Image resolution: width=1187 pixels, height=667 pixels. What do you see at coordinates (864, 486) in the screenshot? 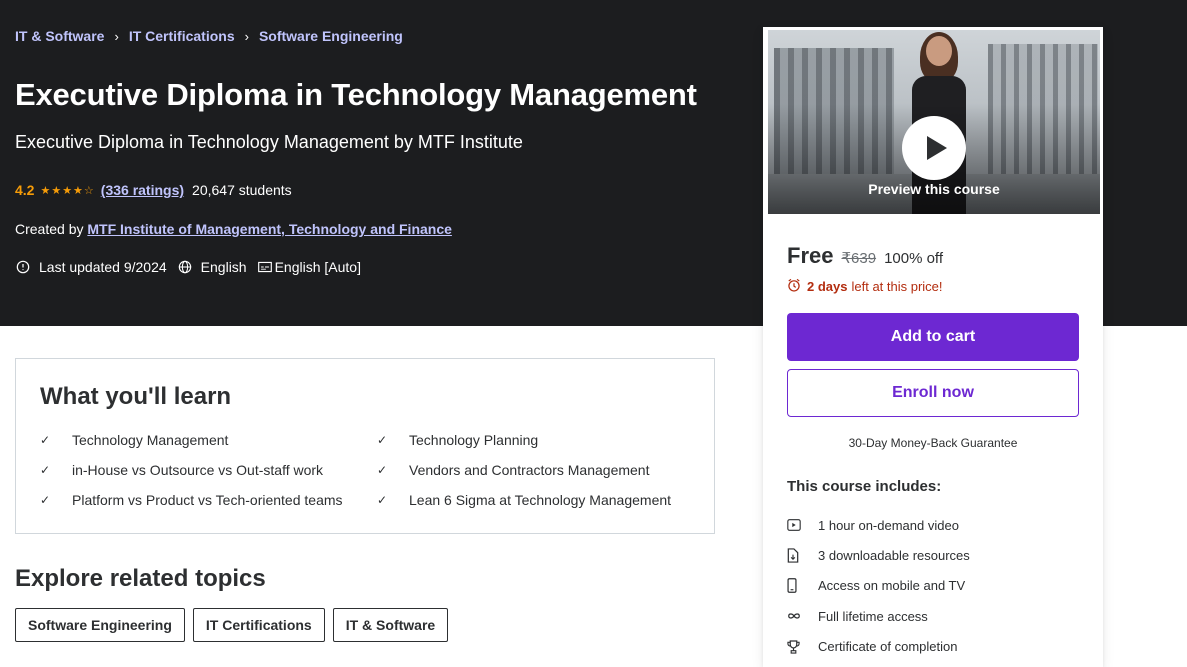
I see `includes-heading: This course includes:` at bounding box center [864, 486].